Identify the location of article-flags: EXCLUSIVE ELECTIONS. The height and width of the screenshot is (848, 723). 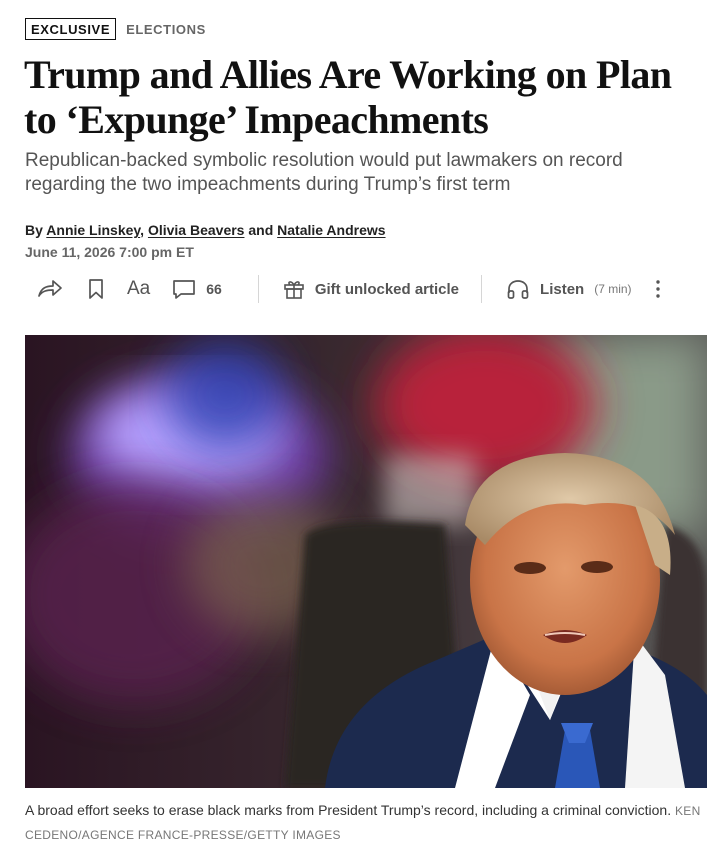
(115, 29).